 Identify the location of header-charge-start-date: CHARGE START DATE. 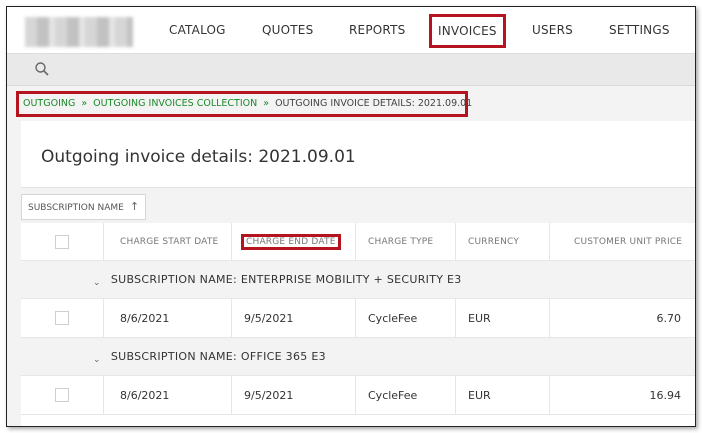
(167, 241).